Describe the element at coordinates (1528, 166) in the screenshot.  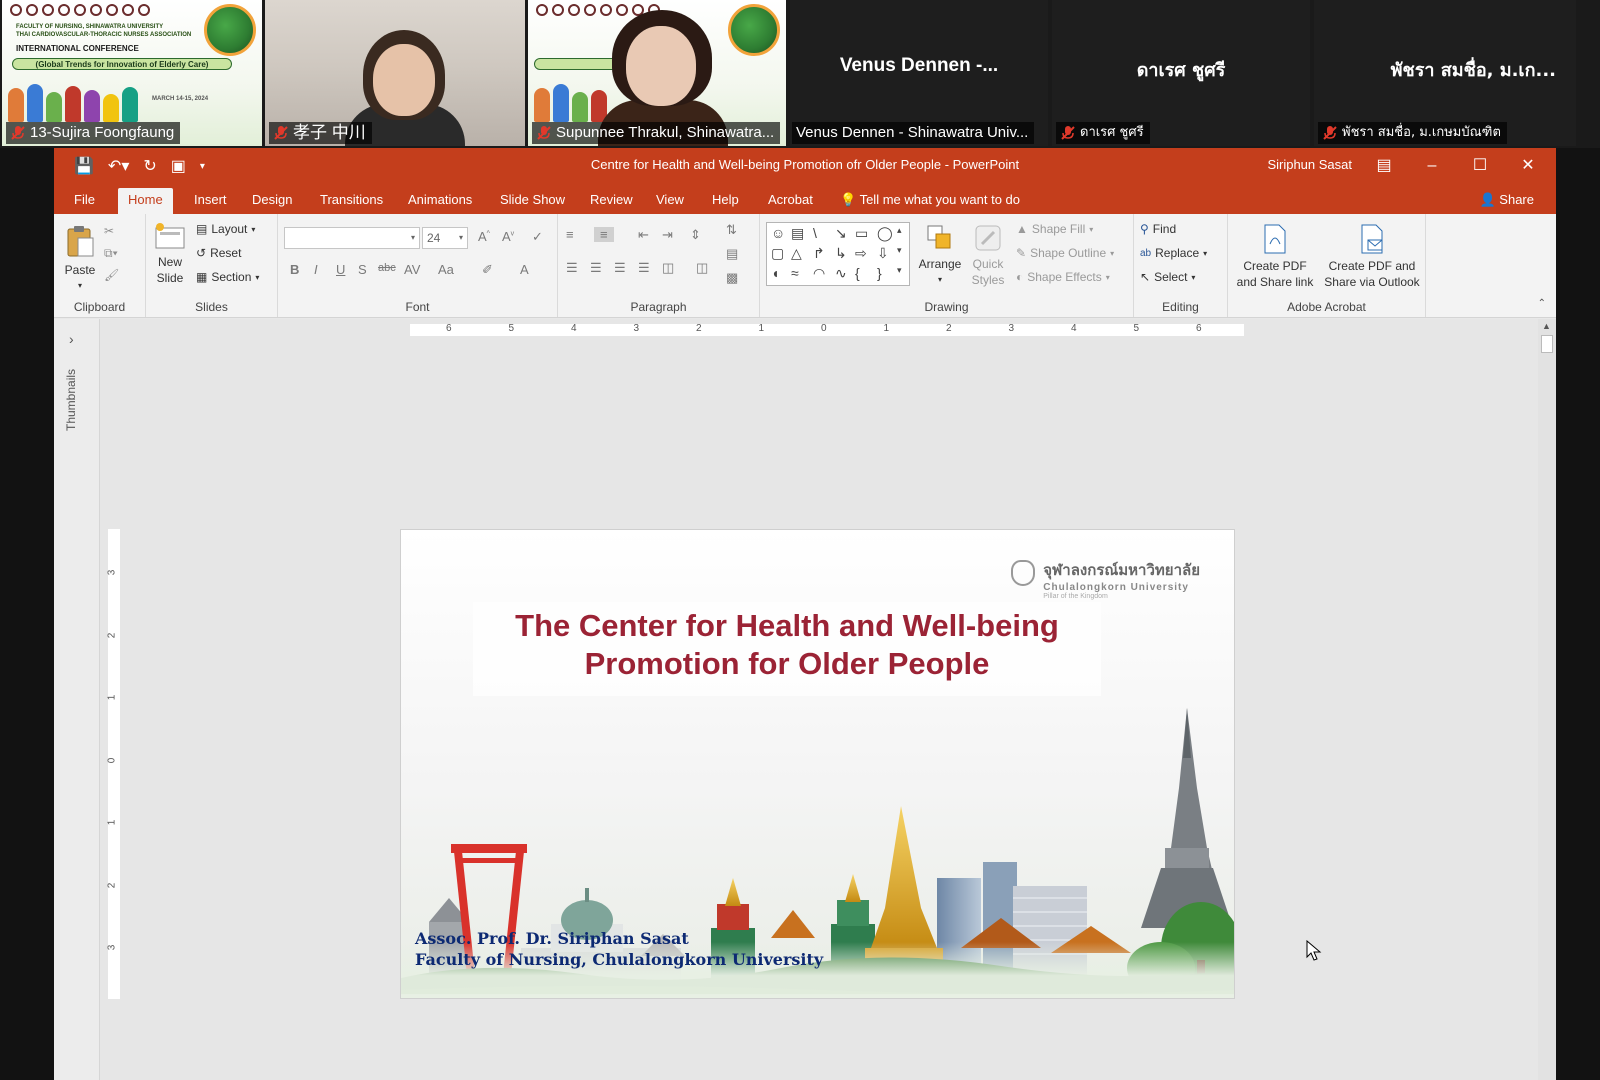
I see `close-button: ✕` at that location.